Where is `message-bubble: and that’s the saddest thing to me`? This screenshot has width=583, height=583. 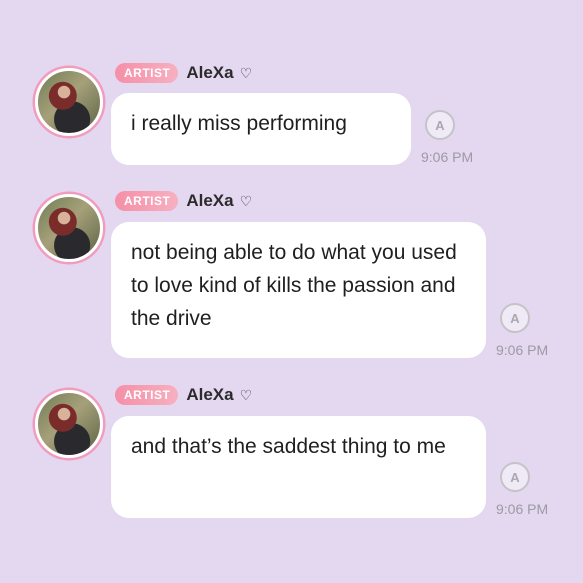 message-bubble: and that’s the saddest thing to me is located at coordinates (298, 467).